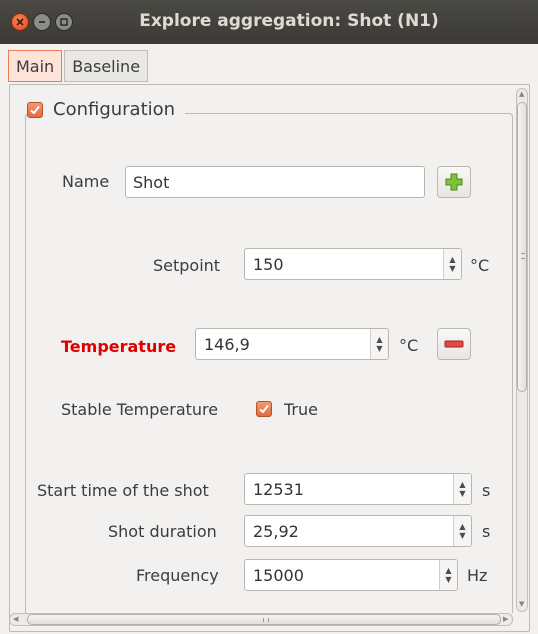  I want to click on start-time-spin-arrows: ▲ ▼, so click(462, 489).